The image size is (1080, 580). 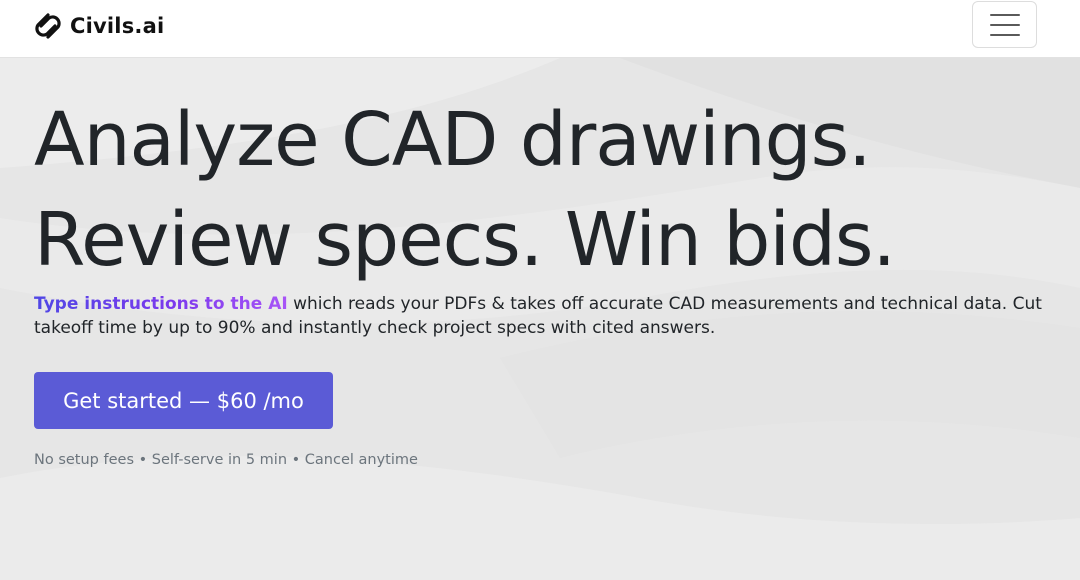 I want to click on civils-logo-icon, so click(x=48, y=26).